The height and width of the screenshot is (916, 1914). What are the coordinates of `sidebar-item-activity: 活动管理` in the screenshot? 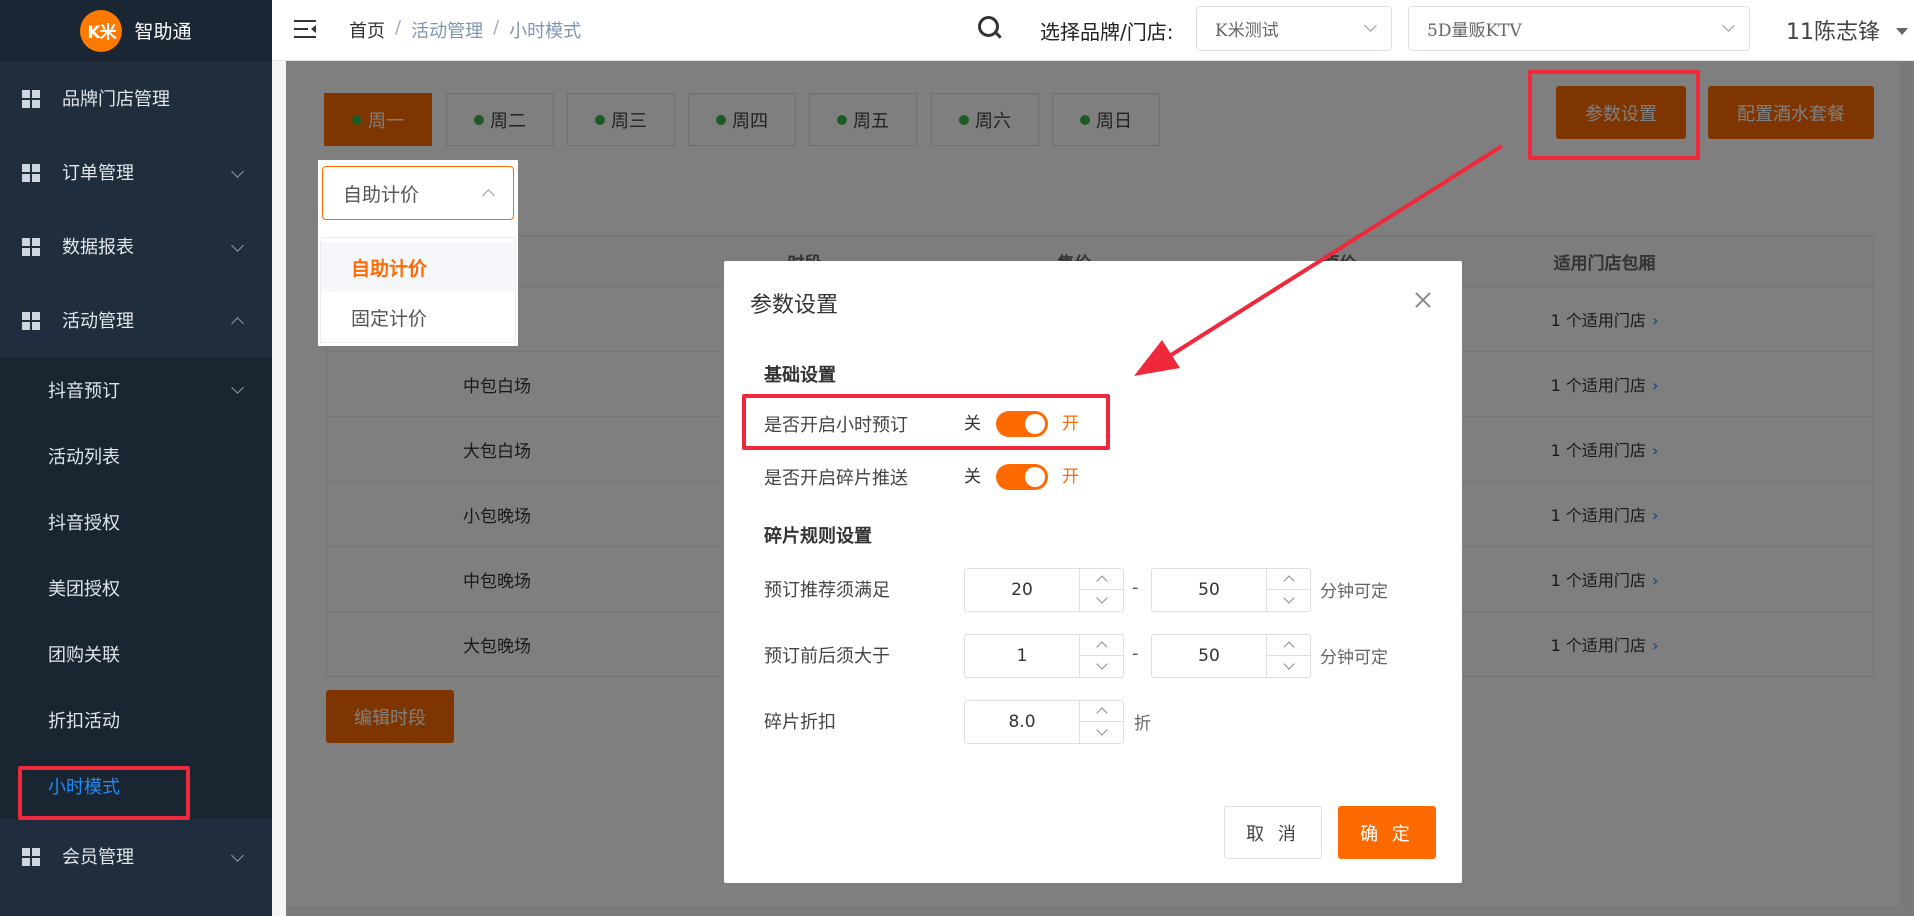 It's located at (136, 320).